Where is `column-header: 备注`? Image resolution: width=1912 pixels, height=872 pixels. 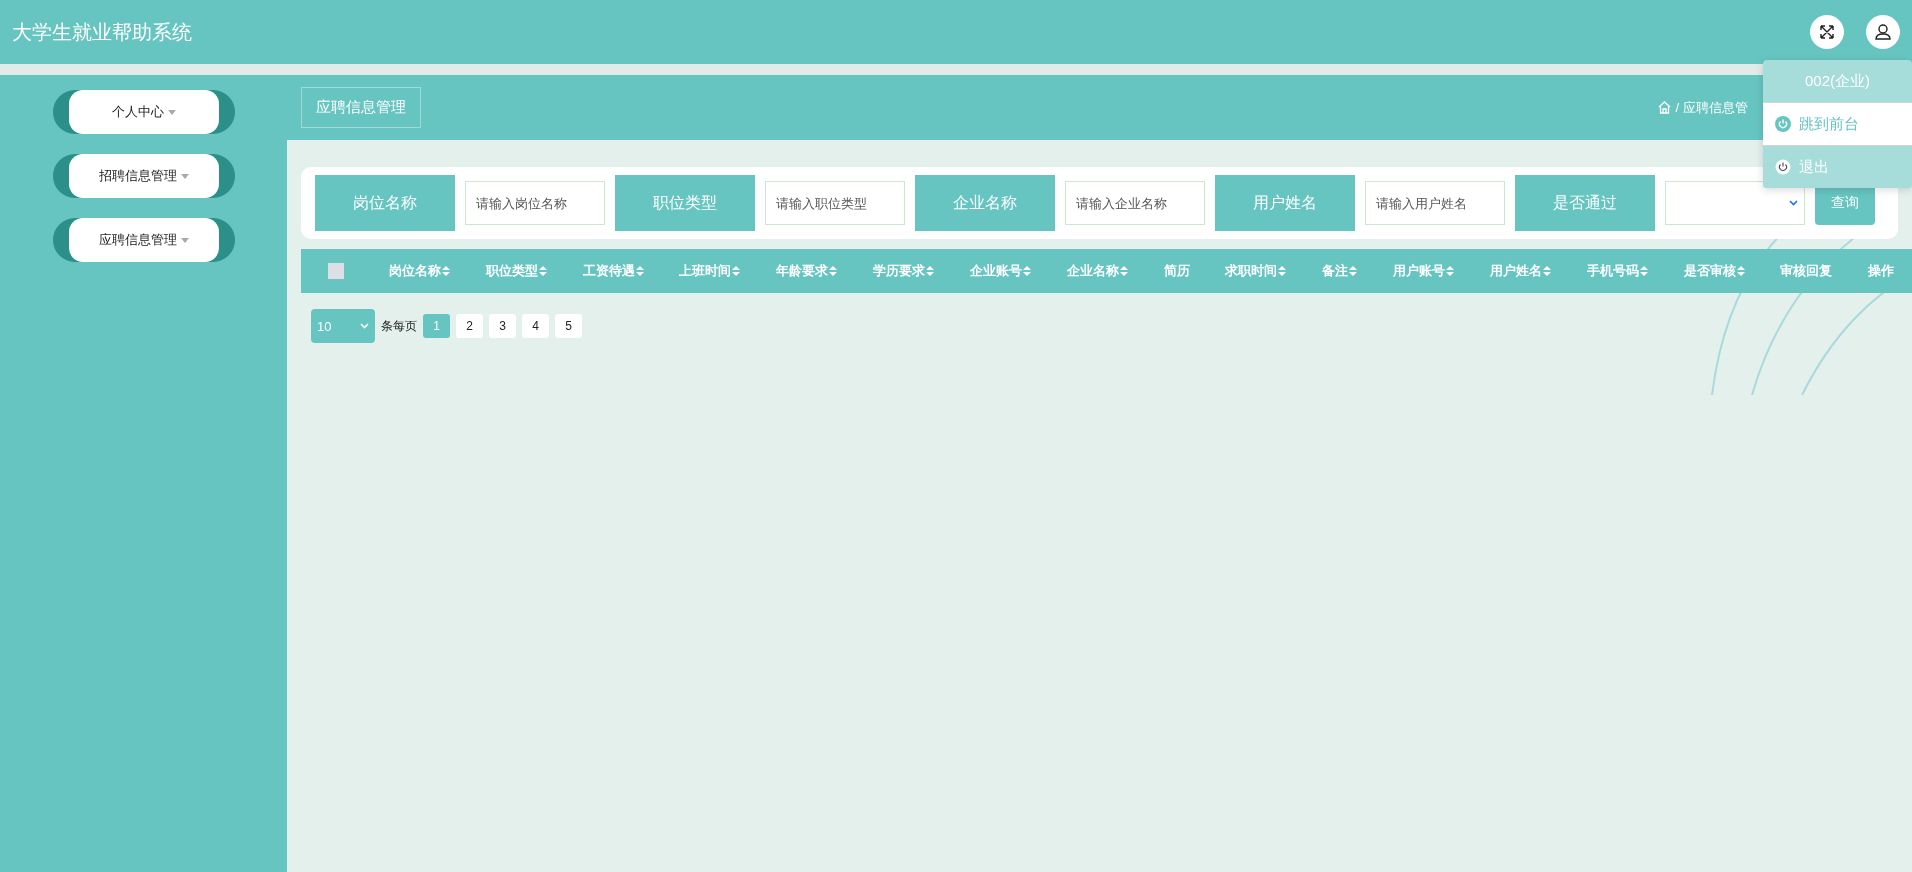 column-header: 备注 is located at coordinates (1335, 271).